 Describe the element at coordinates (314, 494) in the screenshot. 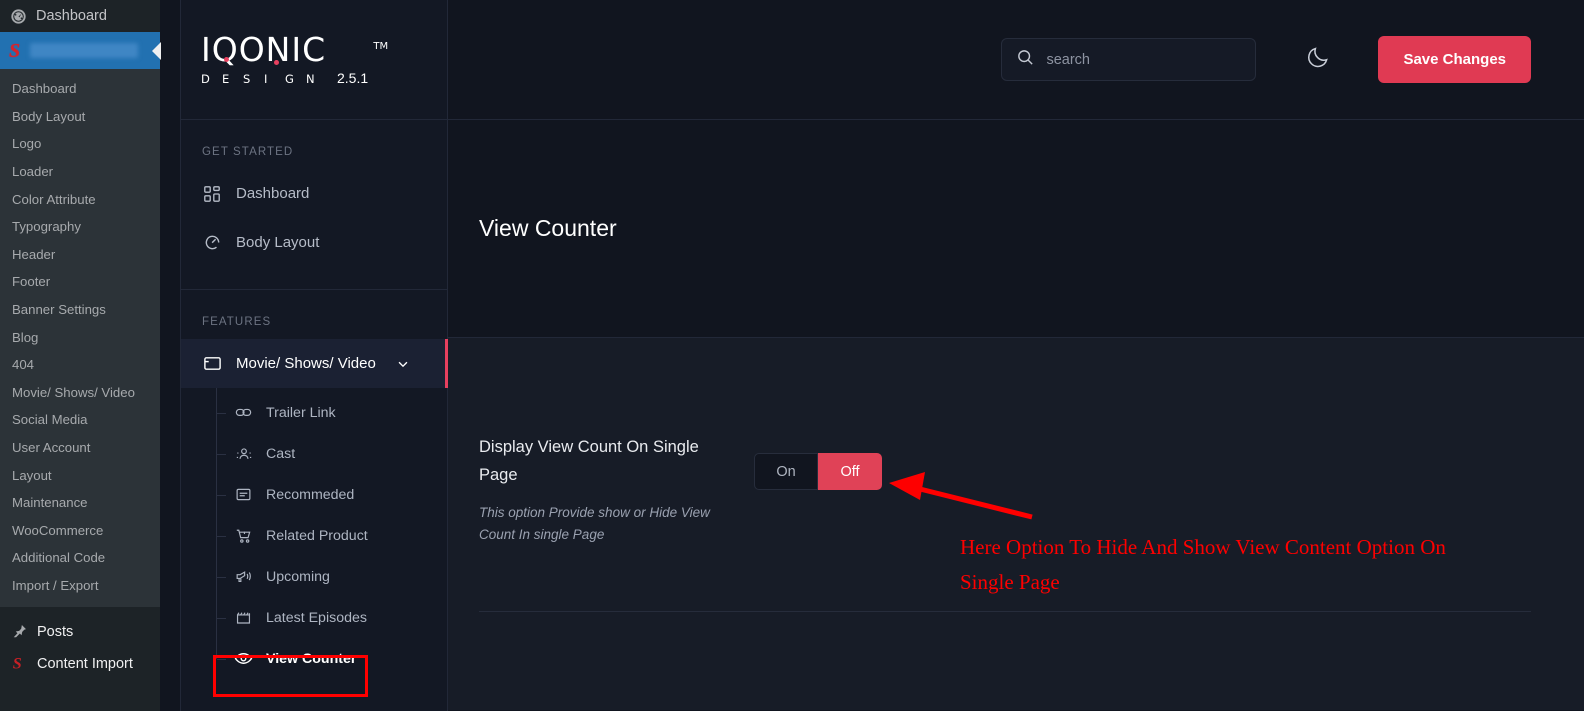

I see `sidebar-item-recommeded: Recommeded` at that location.